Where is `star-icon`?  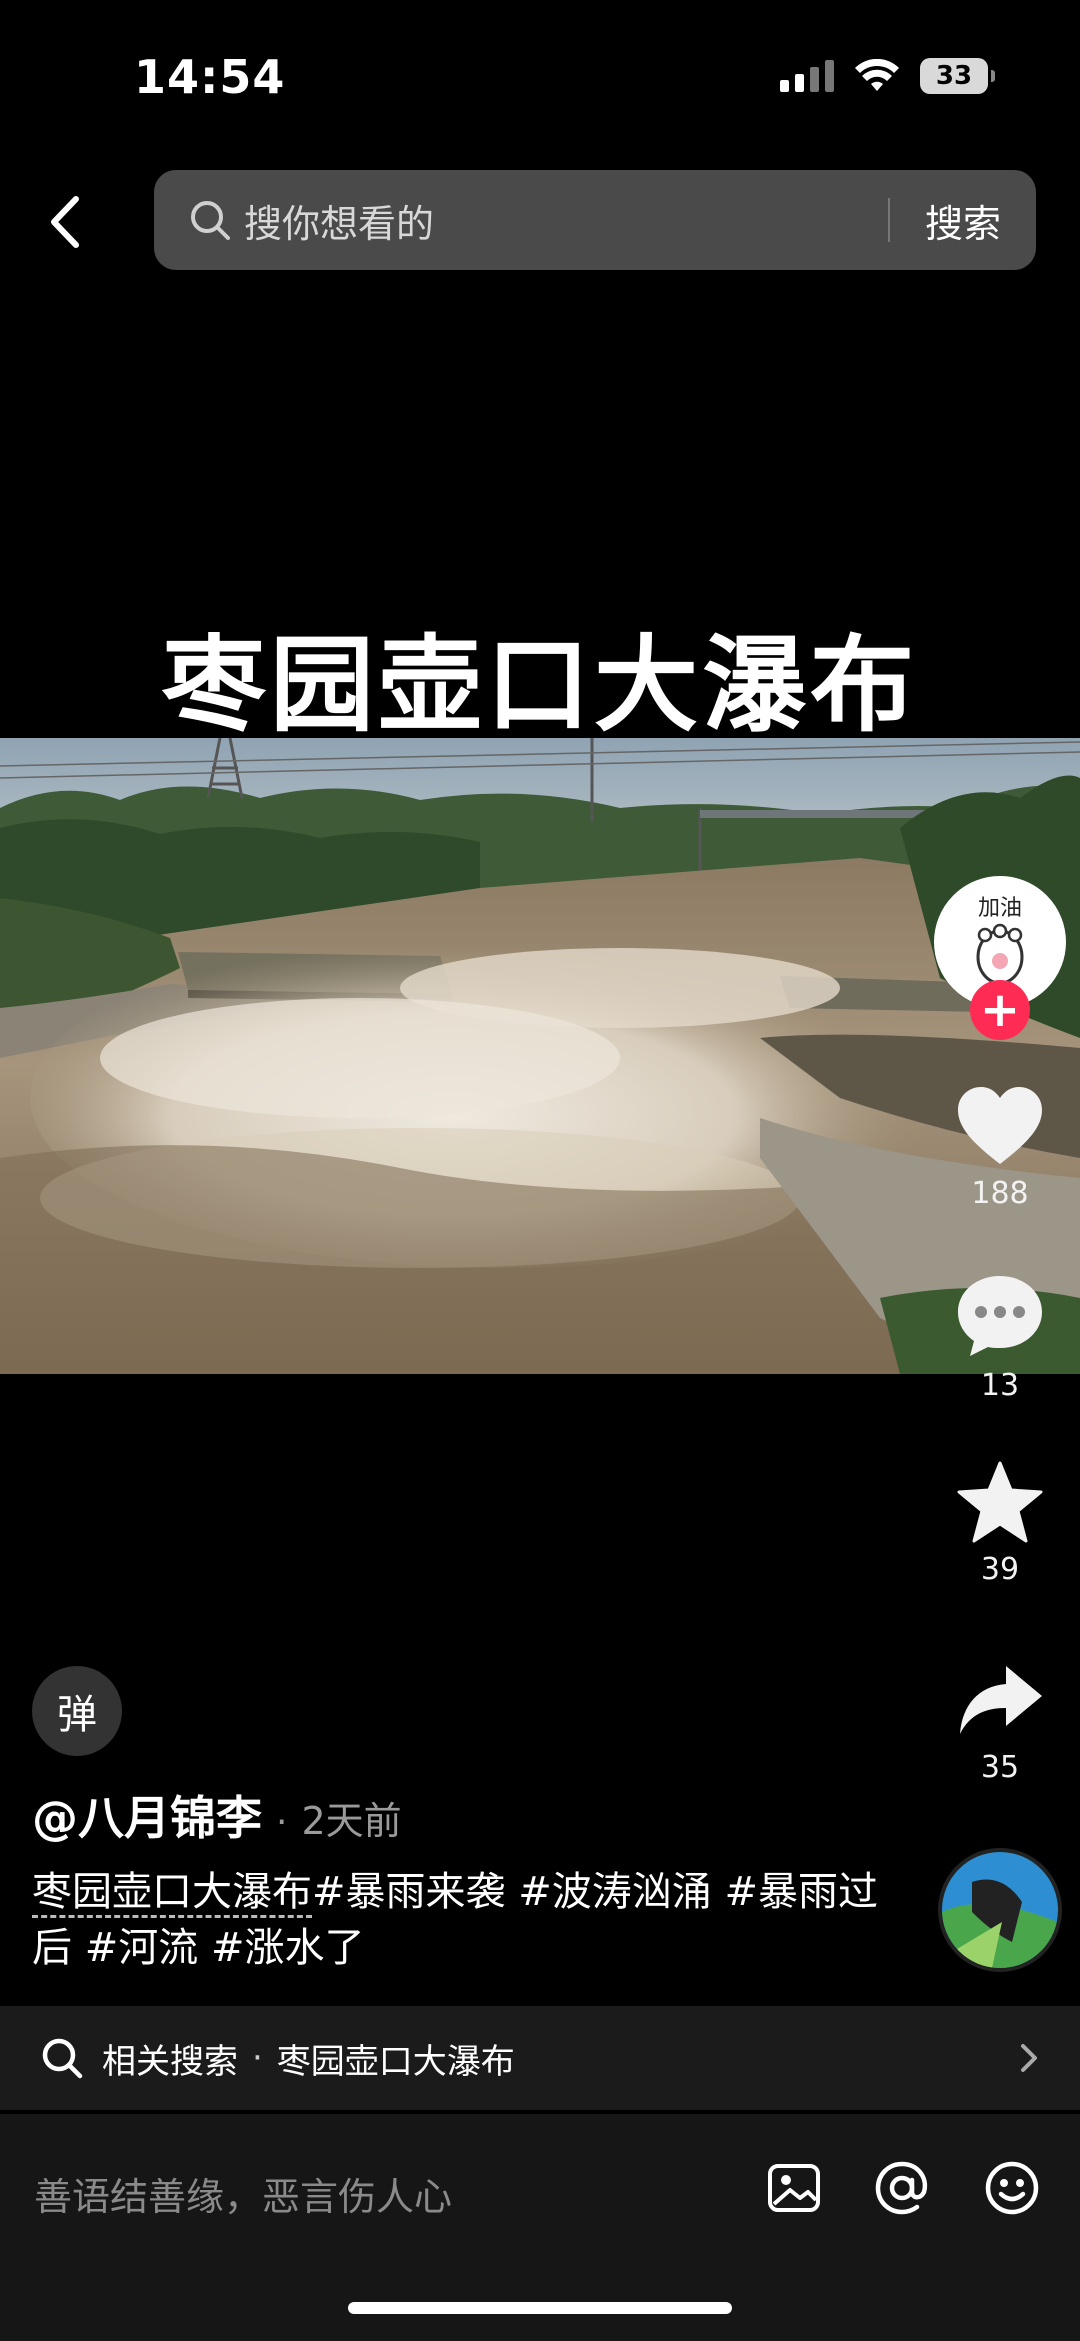 star-icon is located at coordinates (1000, 1502).